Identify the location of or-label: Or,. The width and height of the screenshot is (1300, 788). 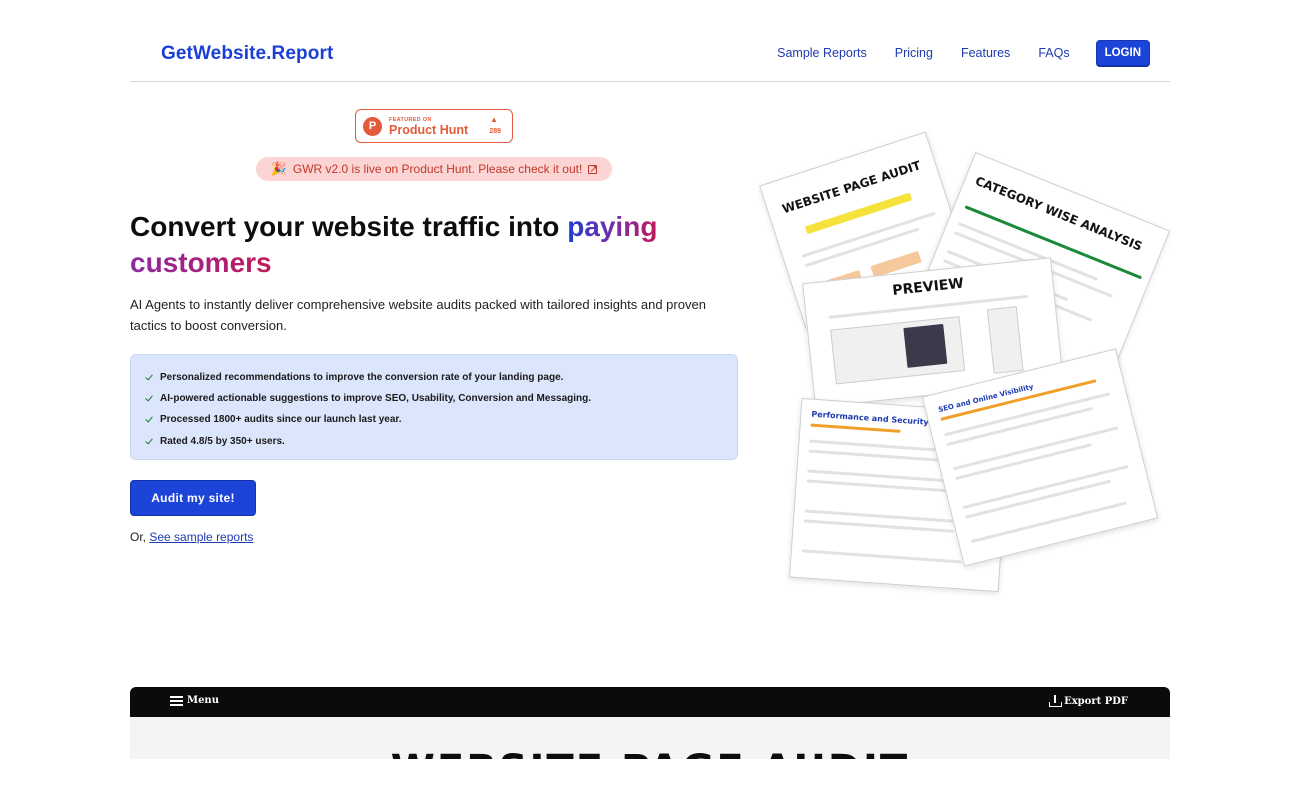
(138, 537).